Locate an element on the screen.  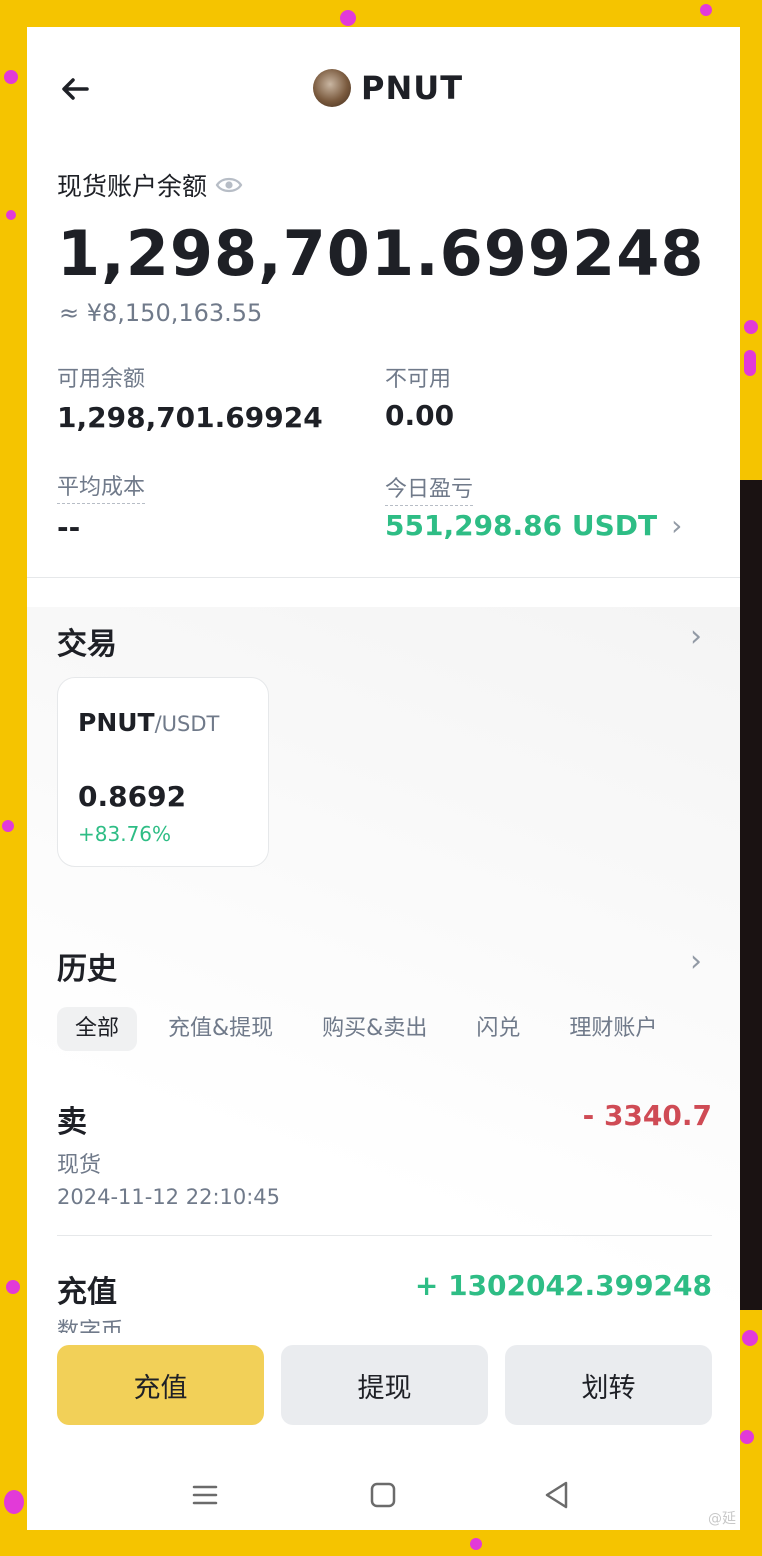
history-tabs: 全部 充值&提现 购买&卖出 闪兑 理财账户 is located at coordinates (372, 1029).